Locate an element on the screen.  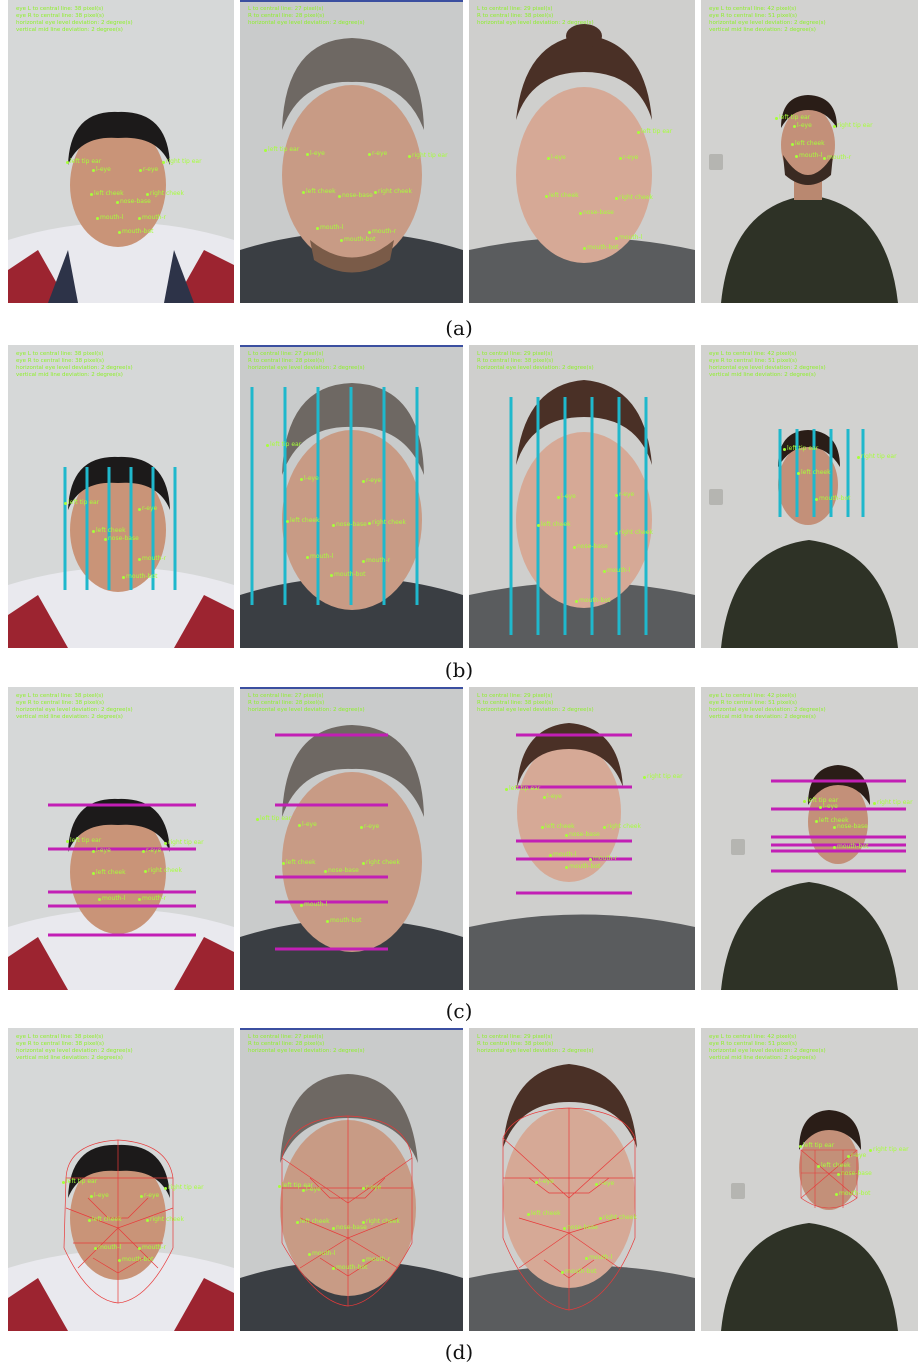
caption-a: (a) is located at coordinates (459, 328).